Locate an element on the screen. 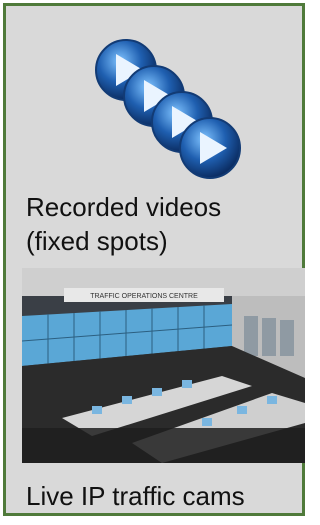 This screenshot has width=320, height=525. play-stack-icon is located at coordinates (168, 109).